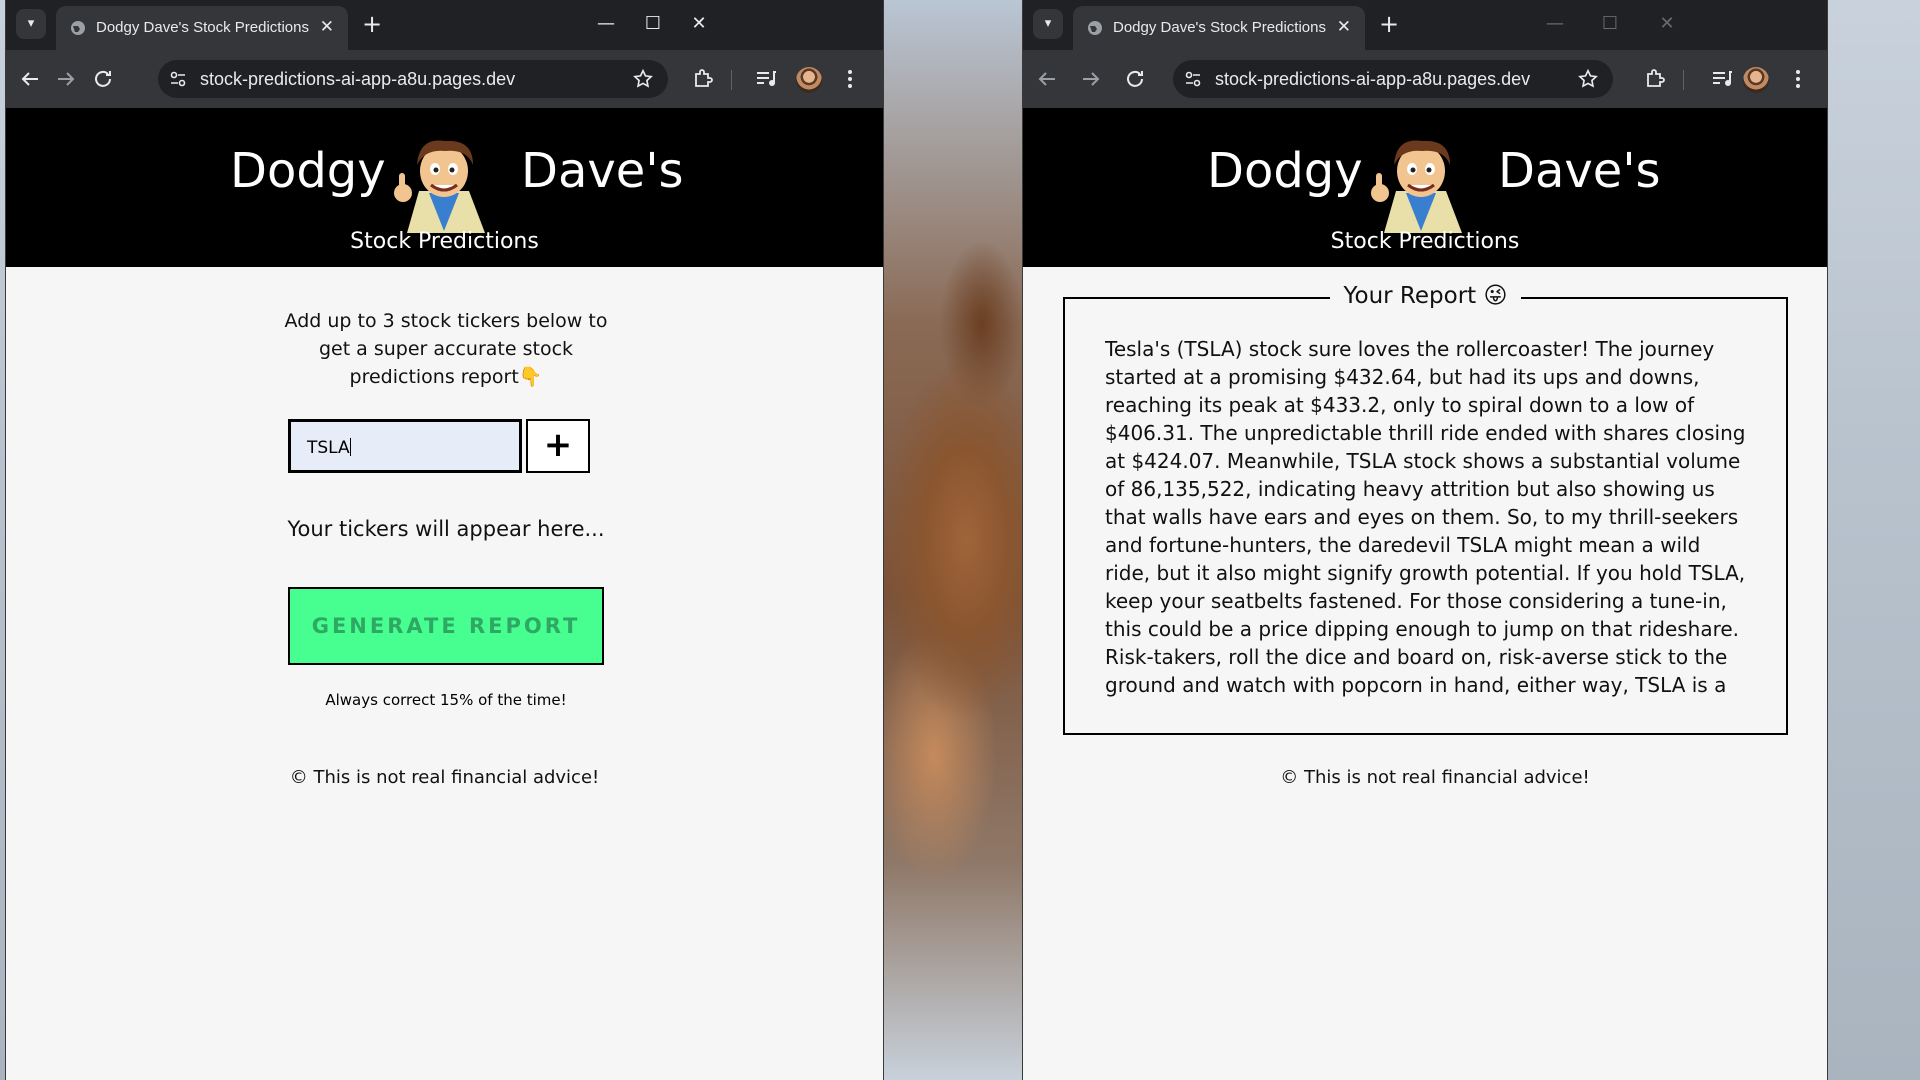  I want to click on add-ticker-button: +, so click(558, 446).